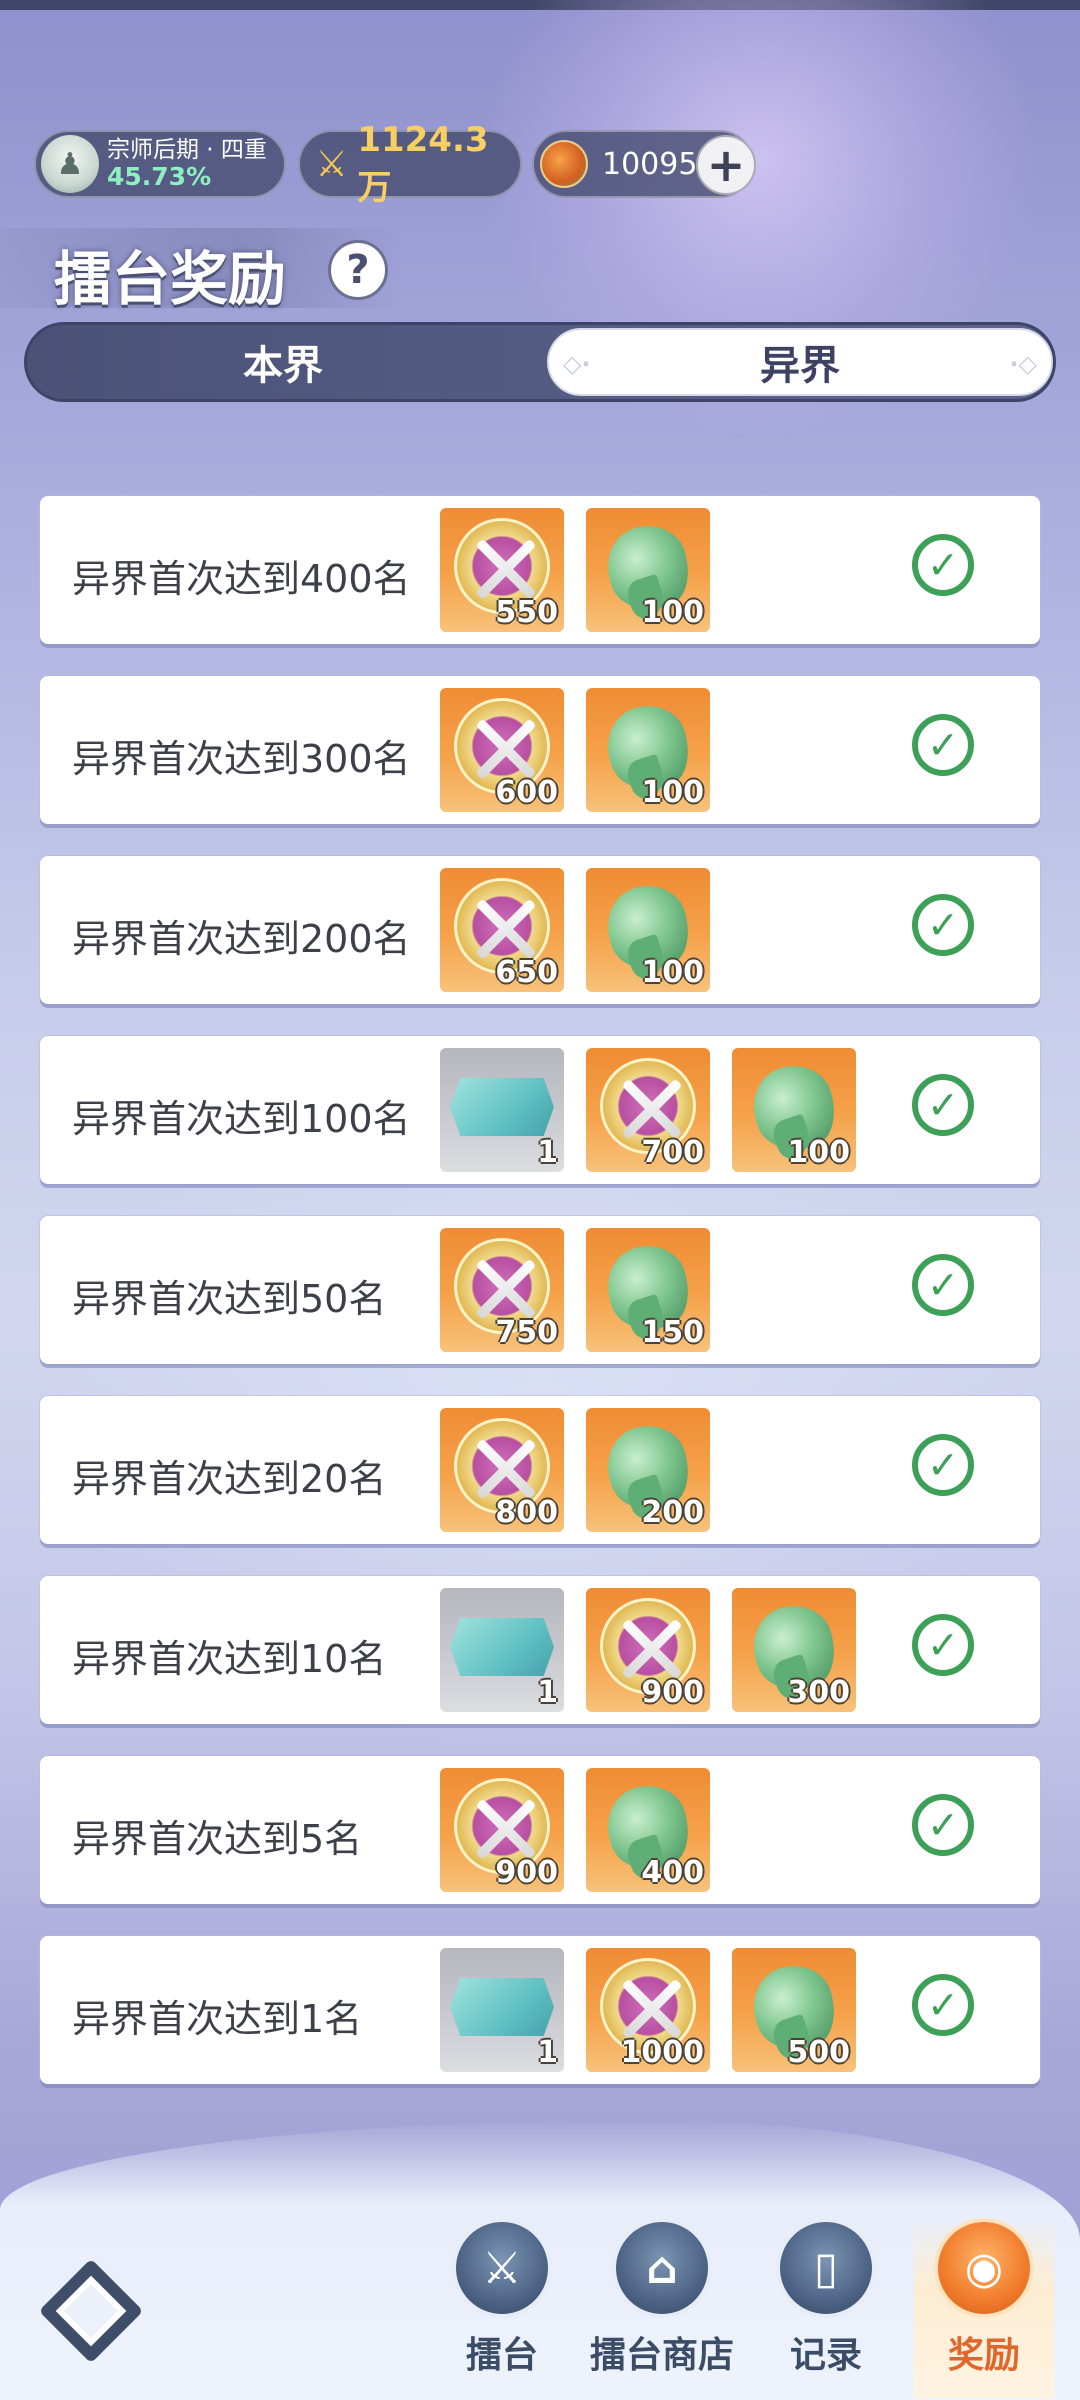 The image size is (1080, 2400). Describe the element at coordinates (800, 366) in the screenshot. I see `tab-other-realm-label: 异界` at that location.